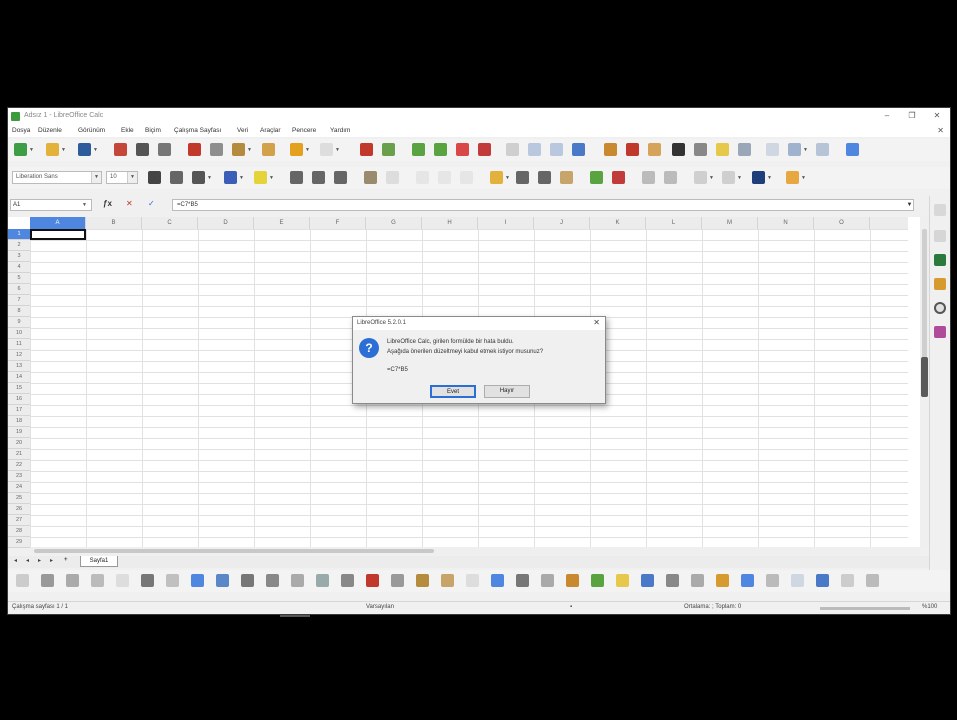  Describe the element at coordinates (19, 322) in the screenshot. I see `row-header: 9` at that location.